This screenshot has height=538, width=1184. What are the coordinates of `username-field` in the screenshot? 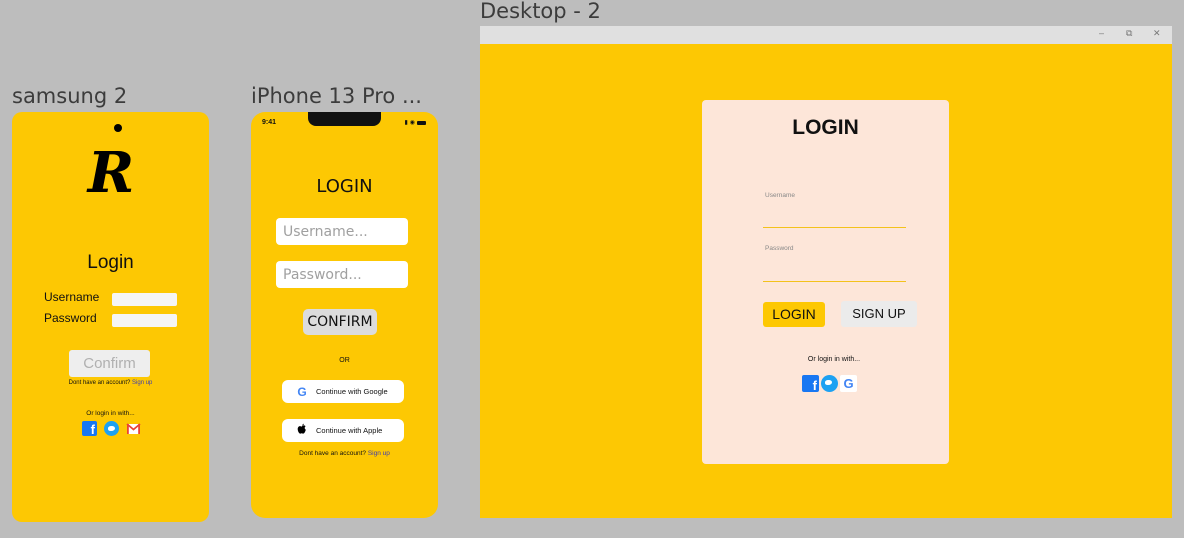 It's located at (144, 299).